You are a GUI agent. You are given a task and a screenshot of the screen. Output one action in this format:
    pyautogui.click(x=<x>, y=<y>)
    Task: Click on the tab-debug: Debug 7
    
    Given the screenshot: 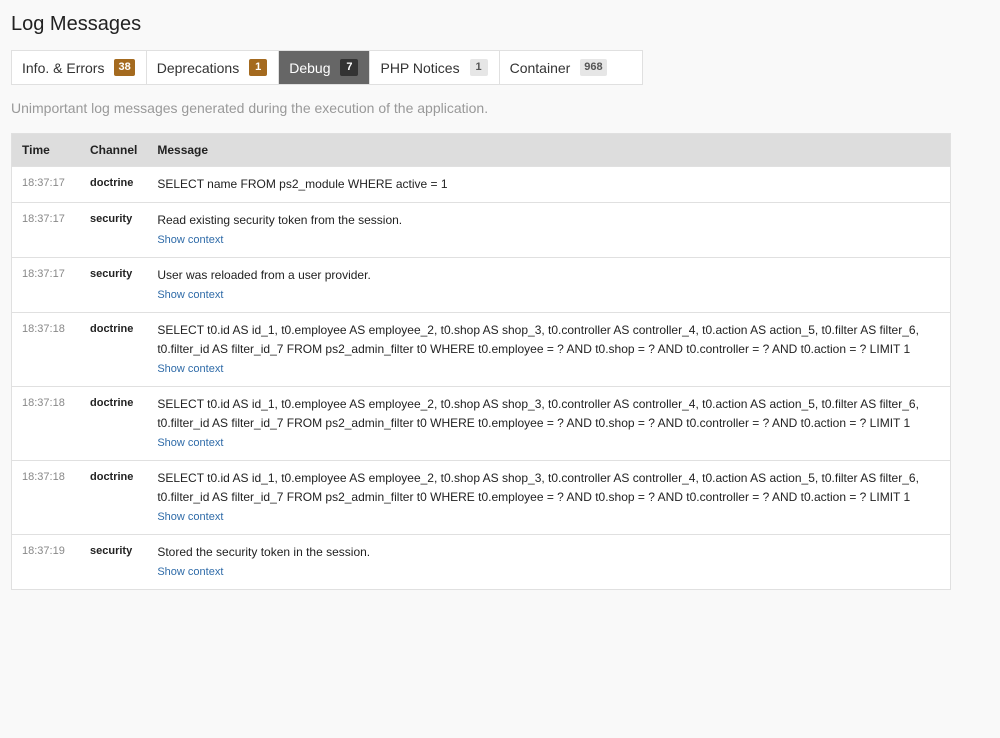 What is the action you would take?
    pyautogui.click(x=325, y=67)
    